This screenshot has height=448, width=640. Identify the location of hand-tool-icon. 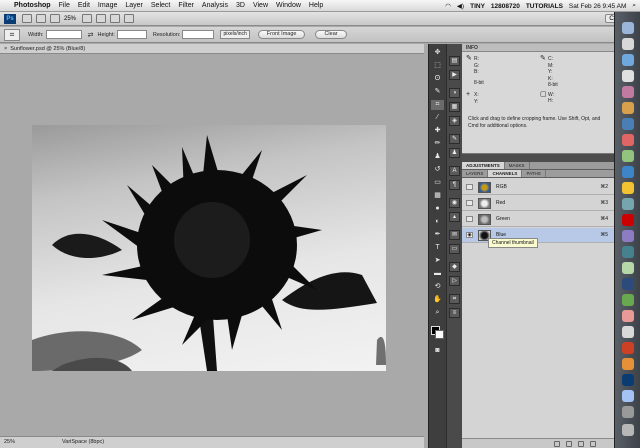
(87, 18).